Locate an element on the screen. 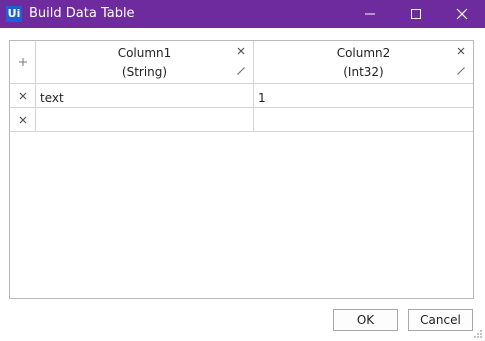  maximize-icon is located at coordinates (416, 14).